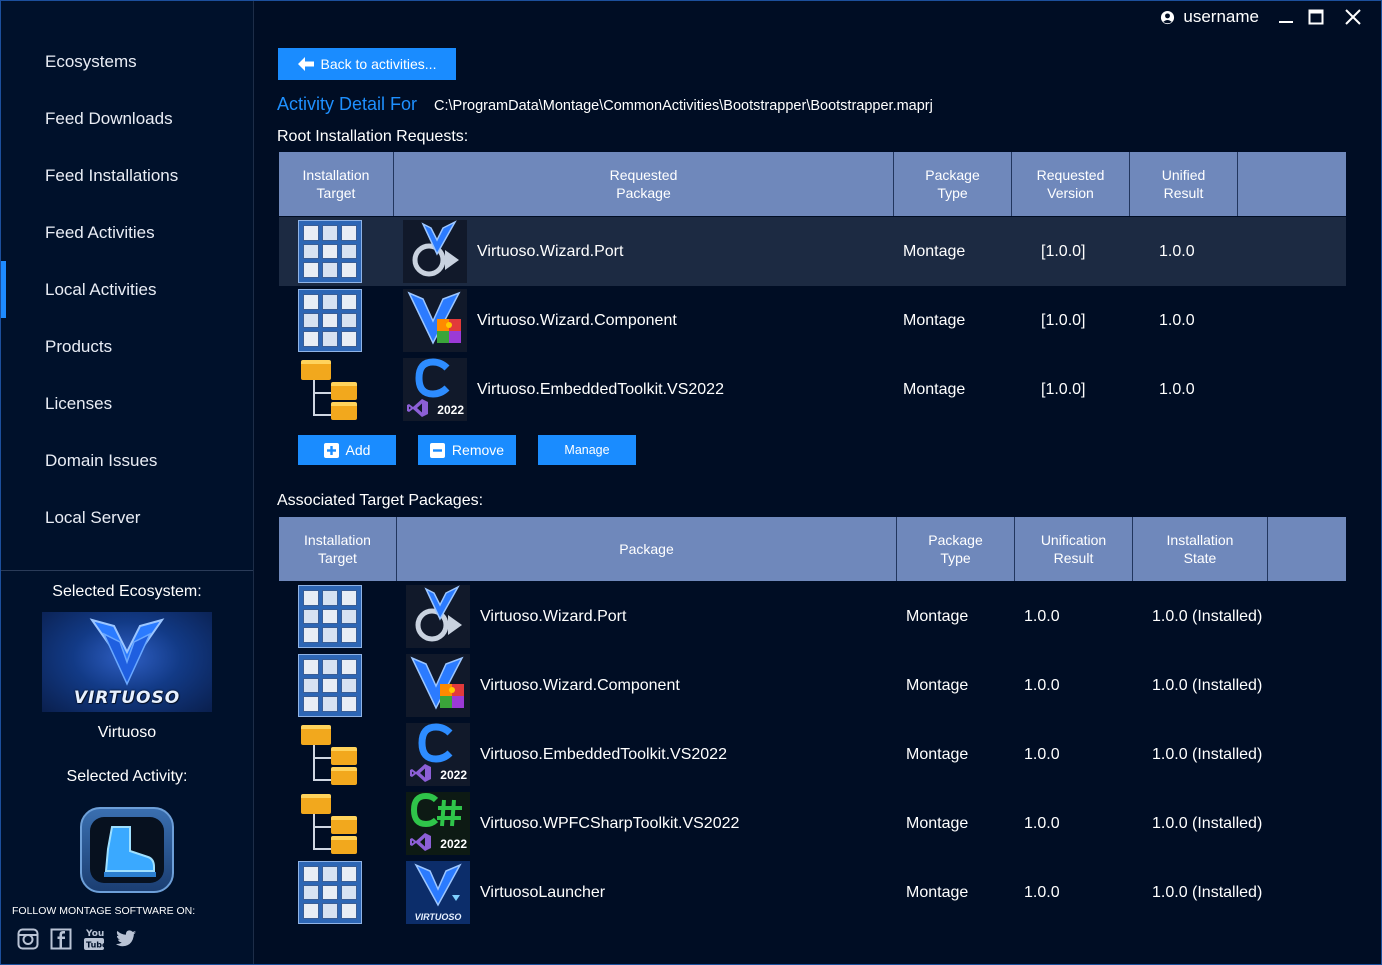 Image resolution: width=1382 pixels, height=965 pixels. Describe the element at coordinates (1200, 549) in the screenshot. I see `column-header: Installation State` at that location.